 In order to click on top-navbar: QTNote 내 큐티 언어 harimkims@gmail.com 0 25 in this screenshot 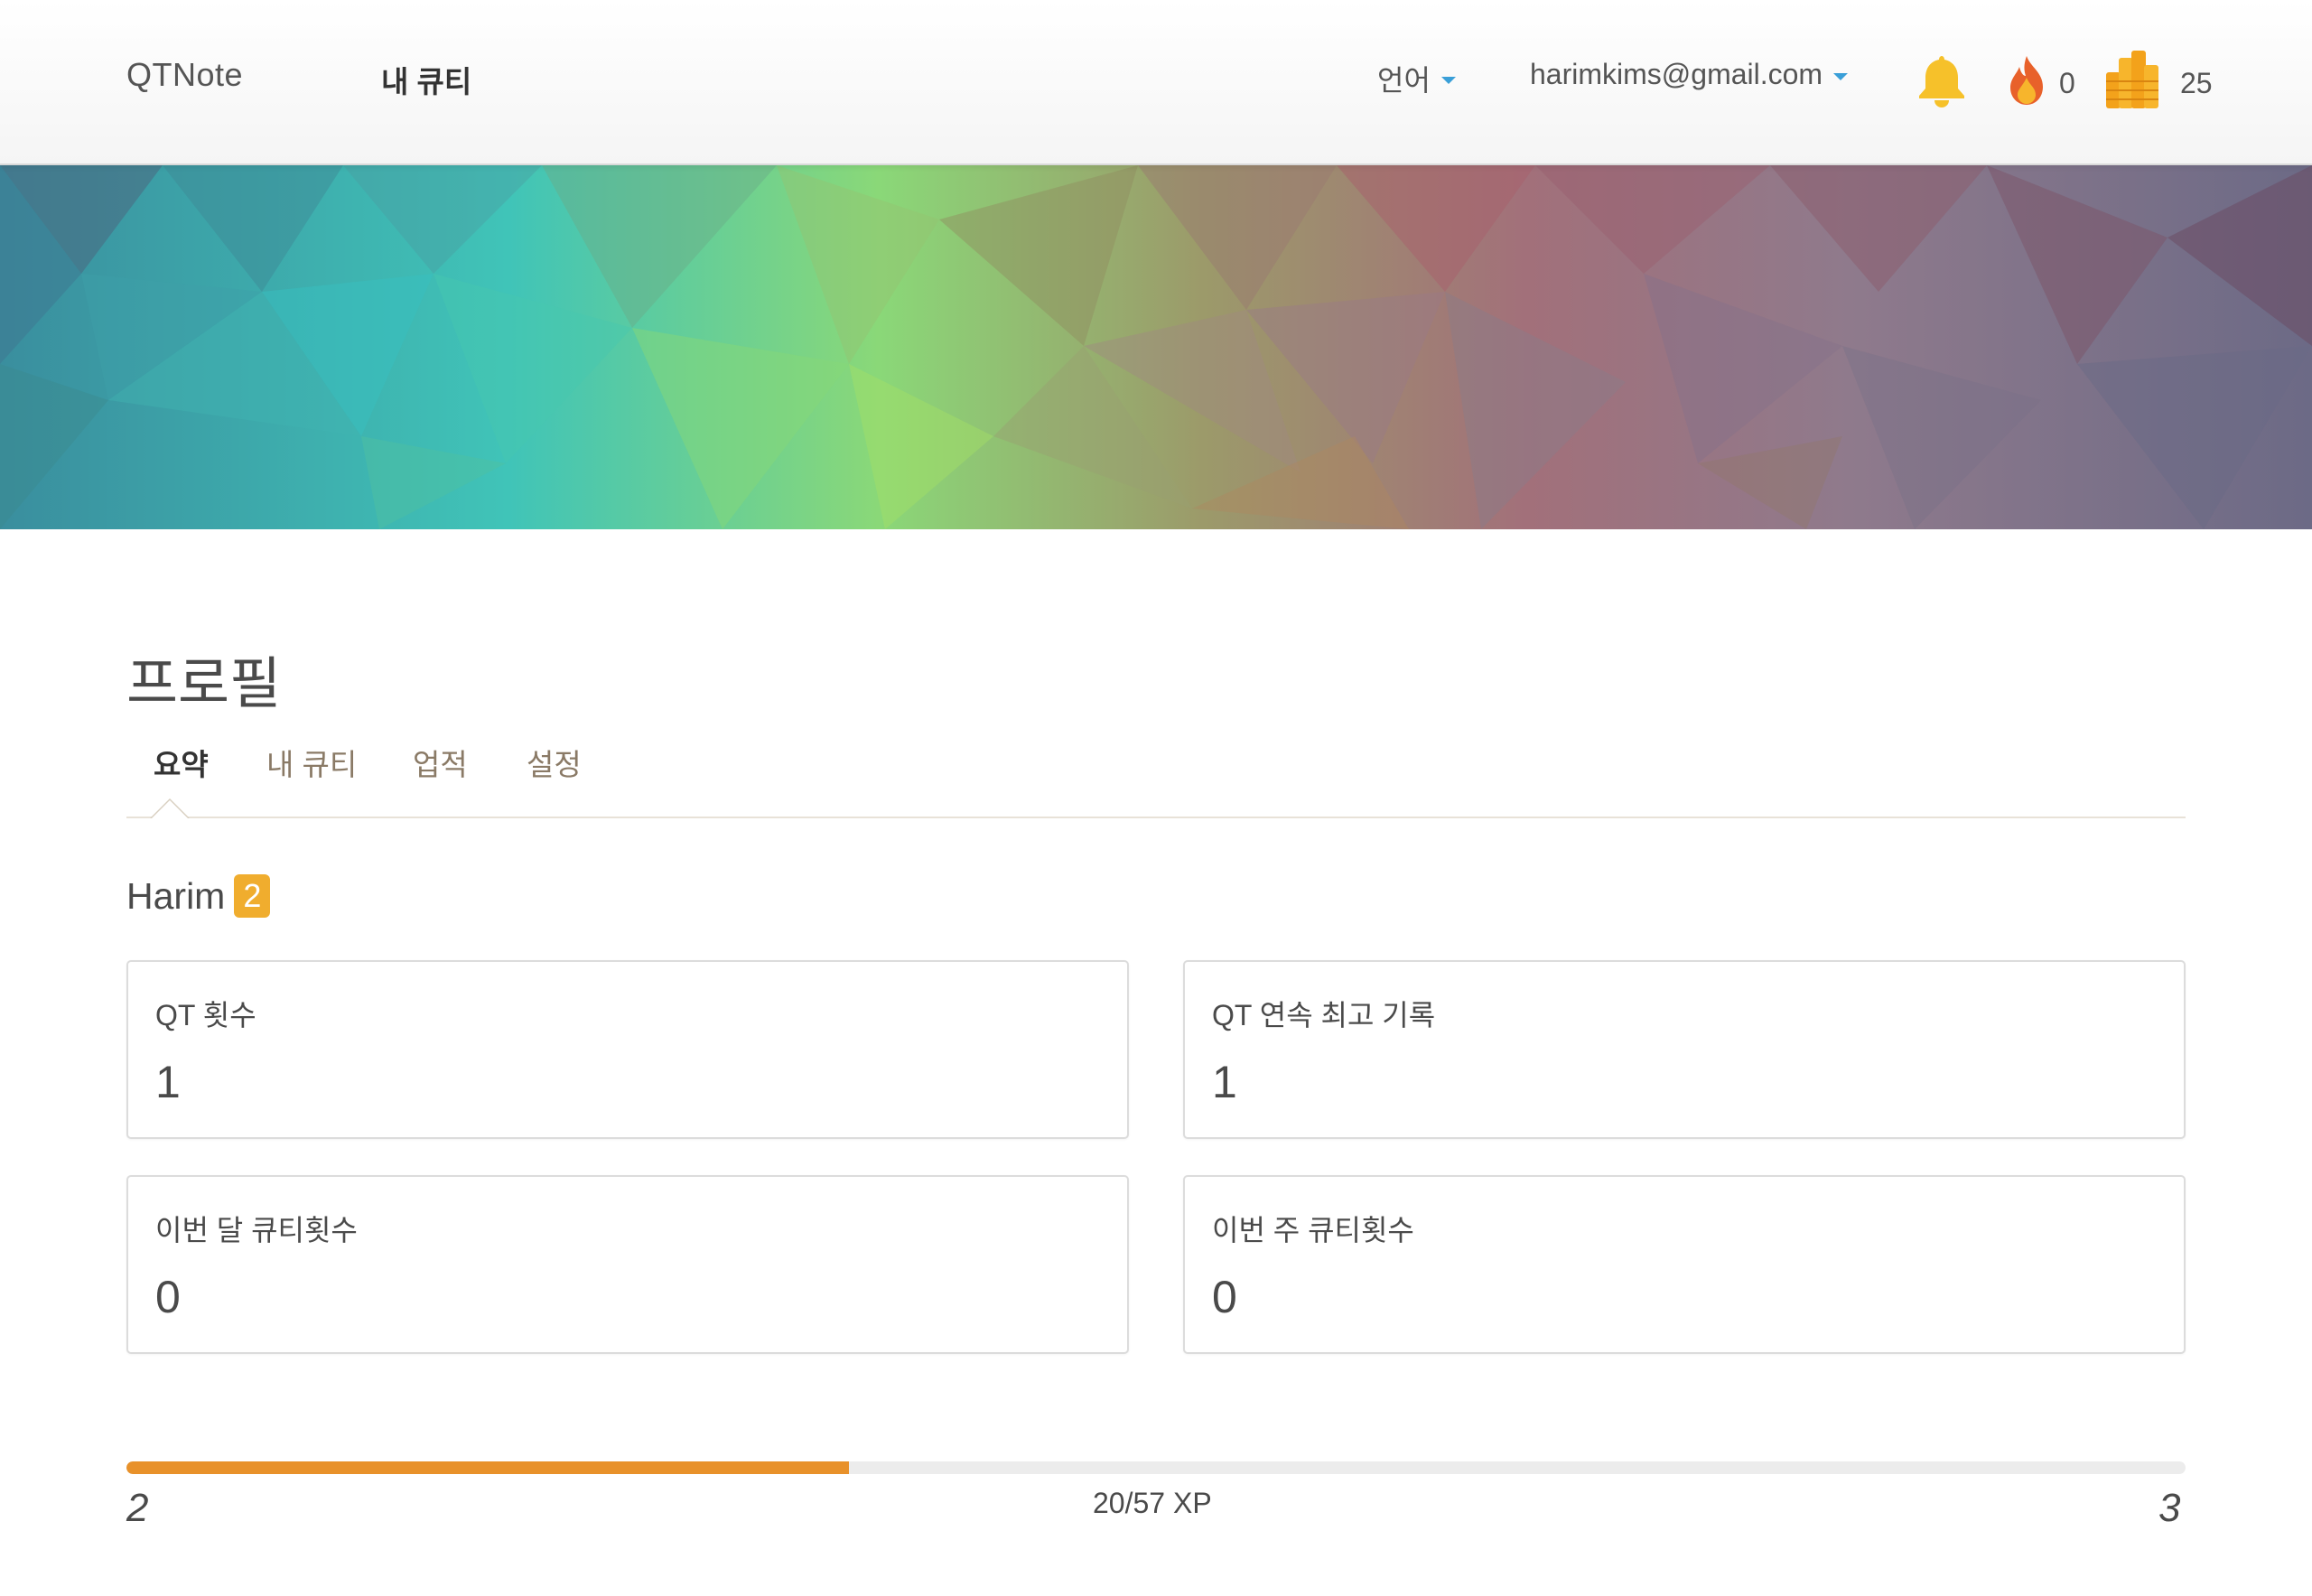, I will do `click(1156, 82)`.